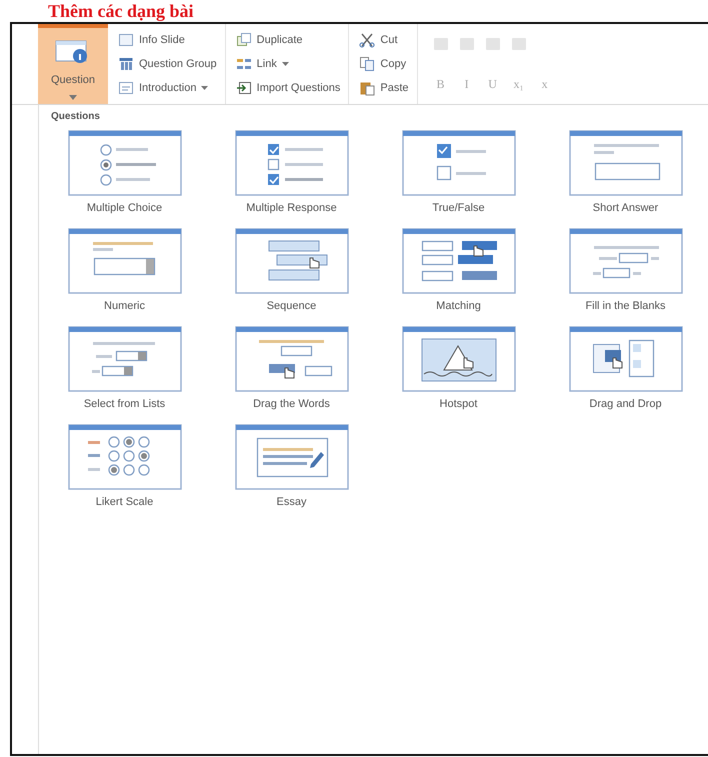  I want to click on question-type-button: Likert Scale, so click(125, 466).